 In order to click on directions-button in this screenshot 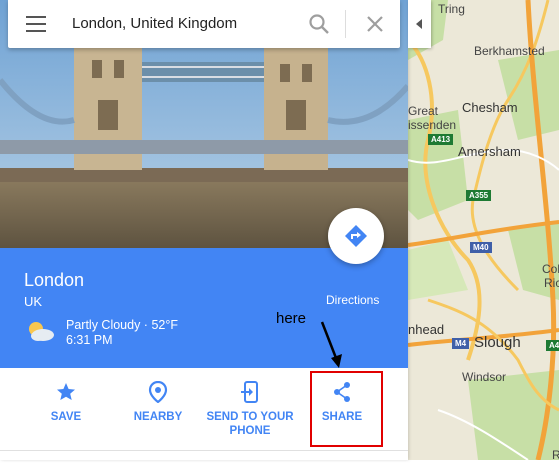, I will do `click(356, 236)`.